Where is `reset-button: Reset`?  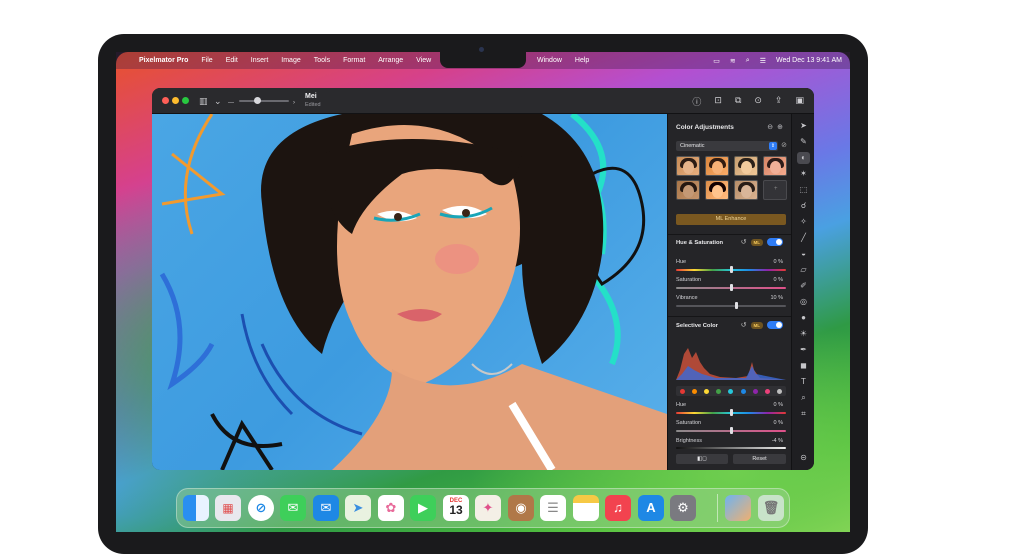 reset-button: Reset is located at coordinates (759, 459).